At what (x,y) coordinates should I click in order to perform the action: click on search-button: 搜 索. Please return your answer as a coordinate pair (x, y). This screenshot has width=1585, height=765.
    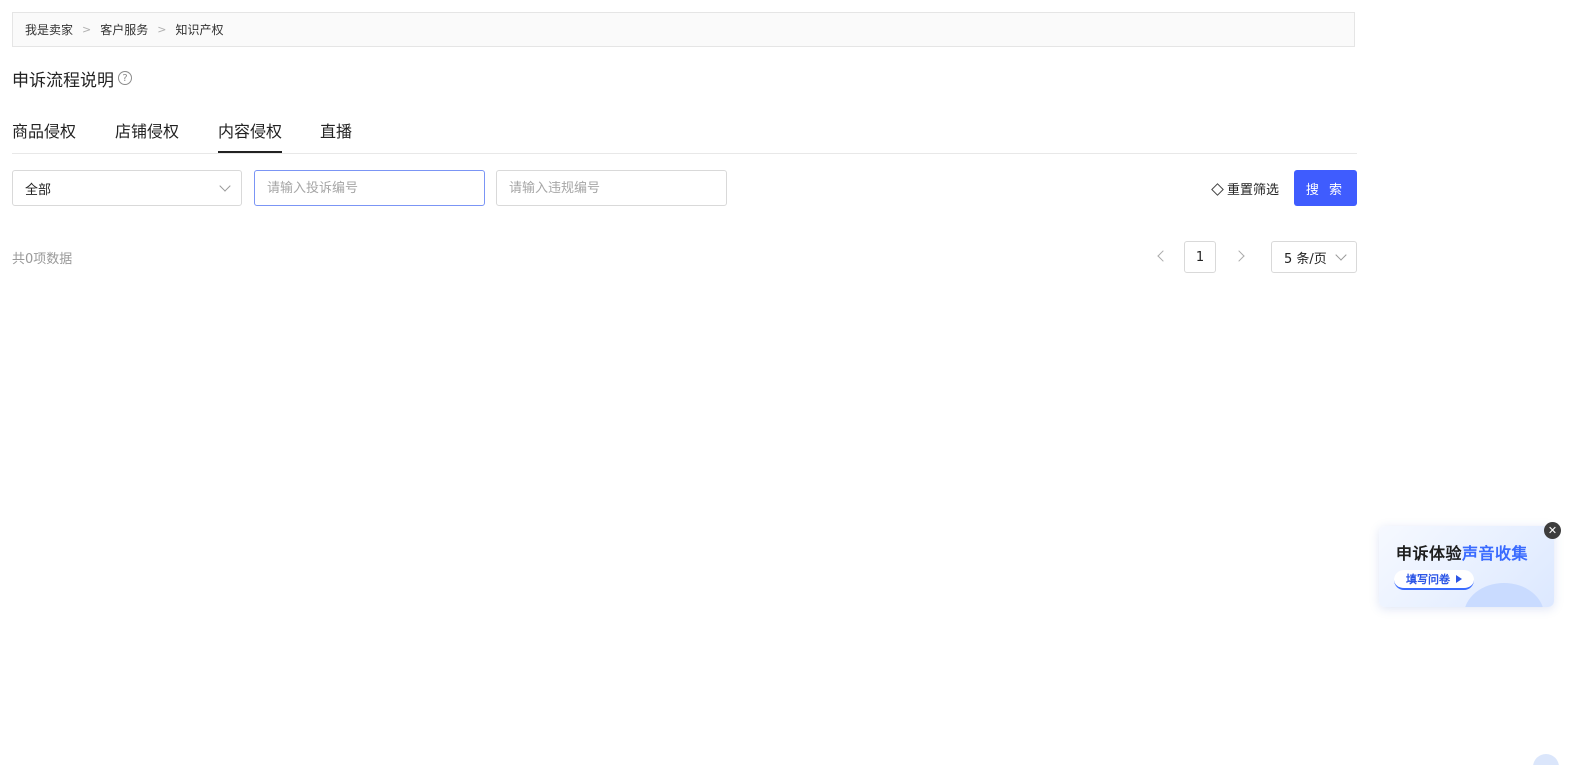
    Looking at the image, I should click on (1325, 188).